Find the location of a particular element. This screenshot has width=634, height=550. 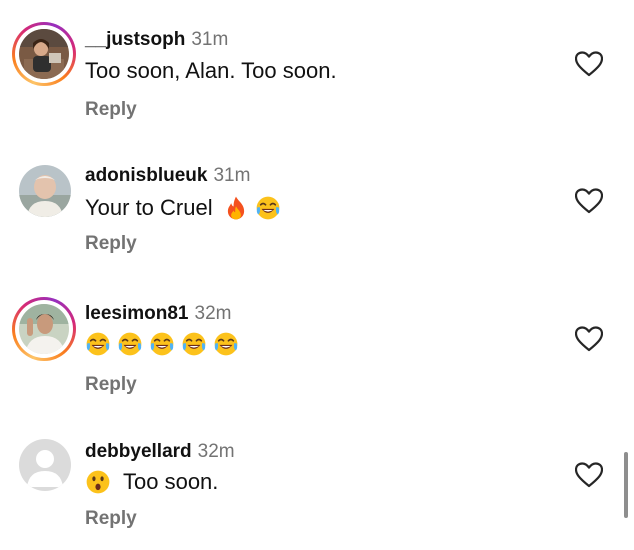

username-text: __justsoph is located at coordinates (135, 39).